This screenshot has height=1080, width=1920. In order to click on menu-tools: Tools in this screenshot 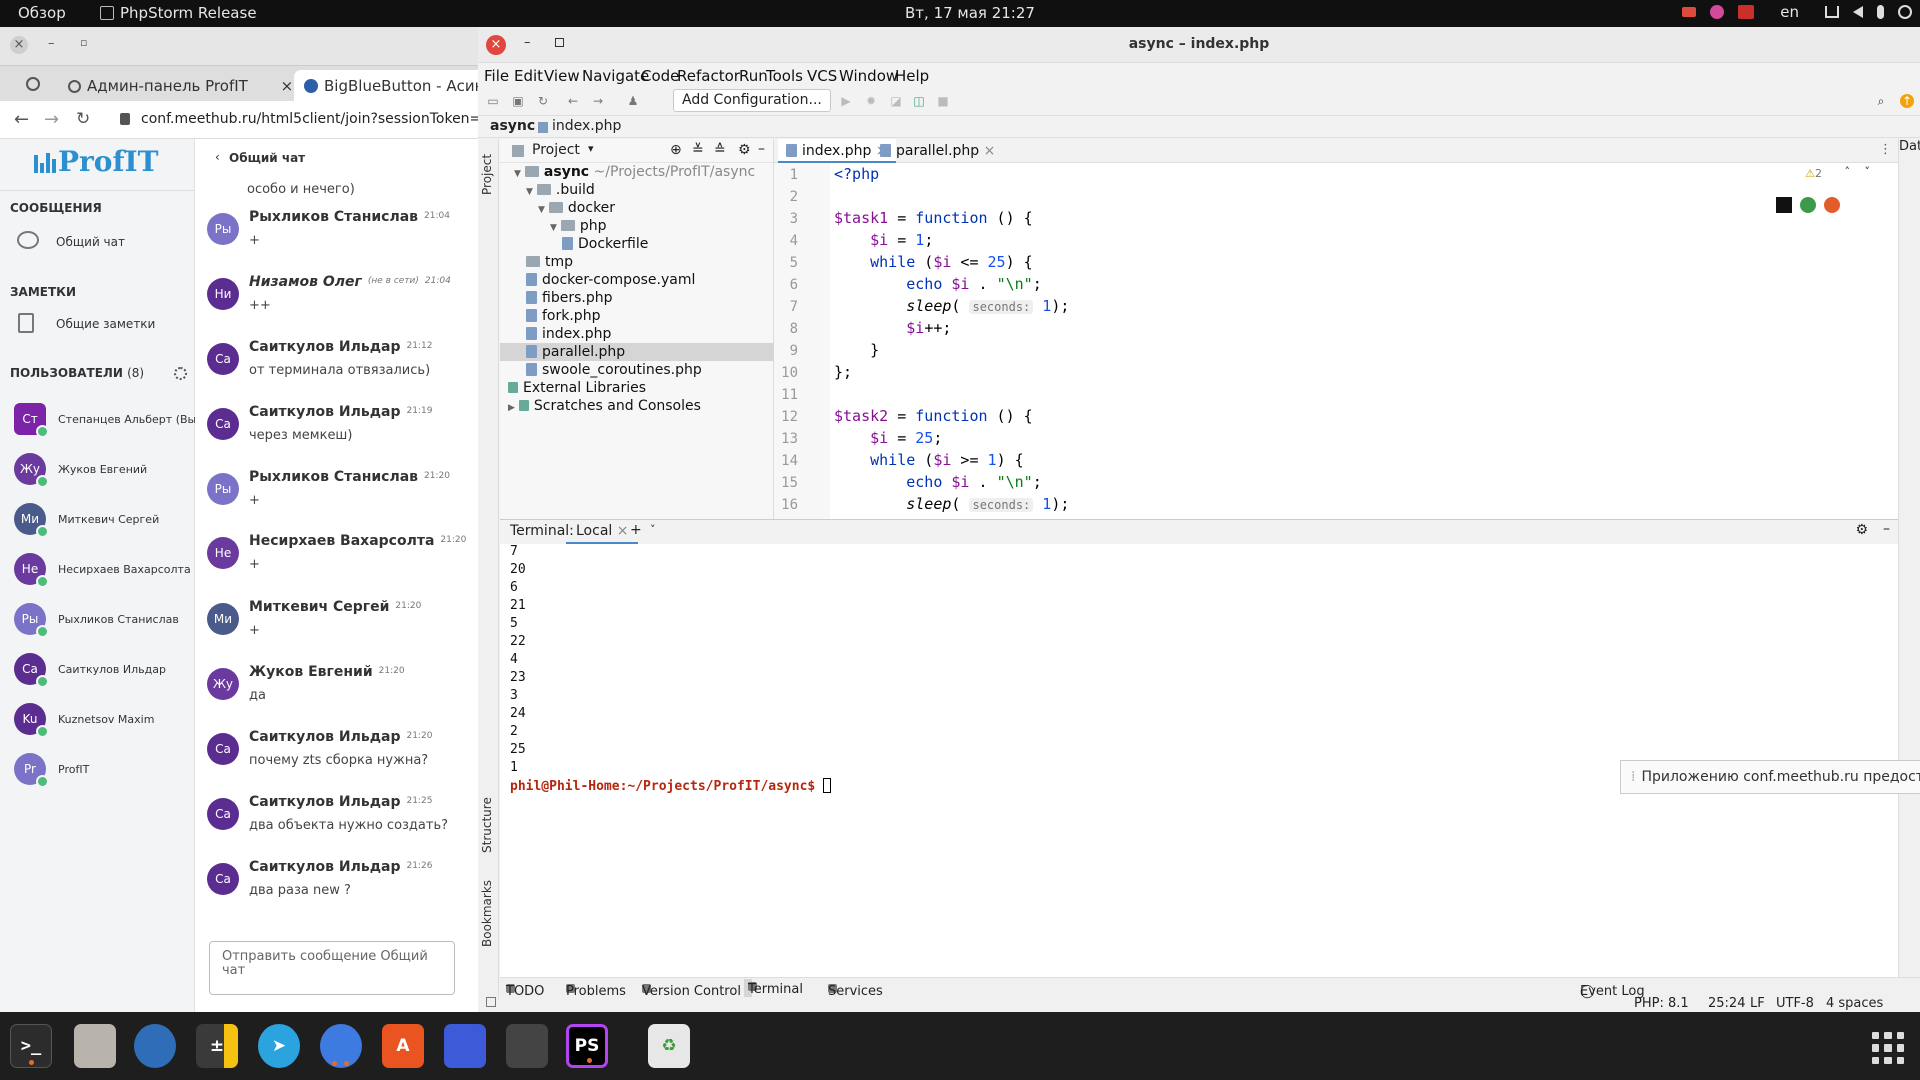, I will do `click(784, 76)`.